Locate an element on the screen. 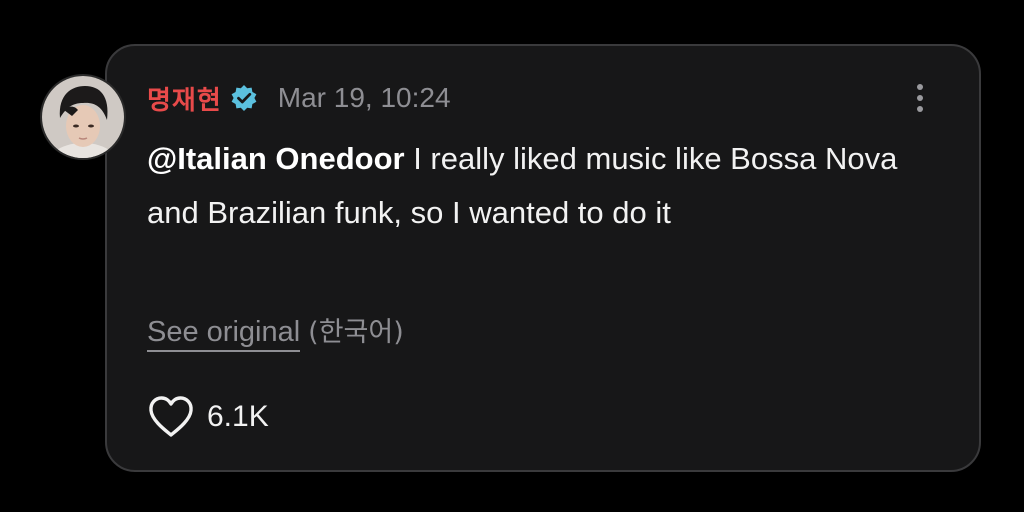  original-language: (한국어) is located at coordinates (356, 332).